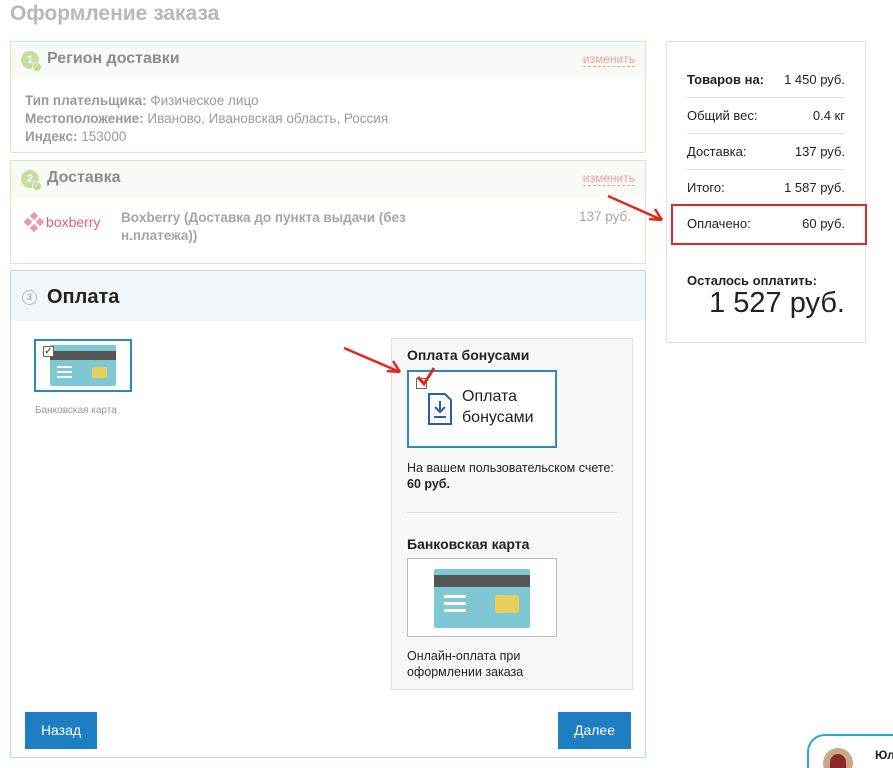 This screenshot has height=768, width=893. I want to click on index-value: 153000, so click(102, 136).